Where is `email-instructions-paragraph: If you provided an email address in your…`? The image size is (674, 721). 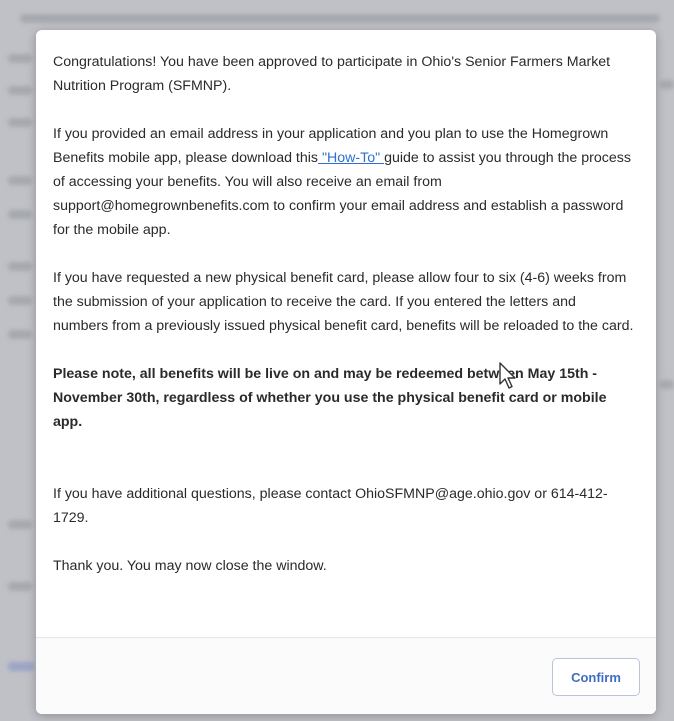
email-instructions-paragraph: If you provided an email address in your… is located at coordinates (343, 182).